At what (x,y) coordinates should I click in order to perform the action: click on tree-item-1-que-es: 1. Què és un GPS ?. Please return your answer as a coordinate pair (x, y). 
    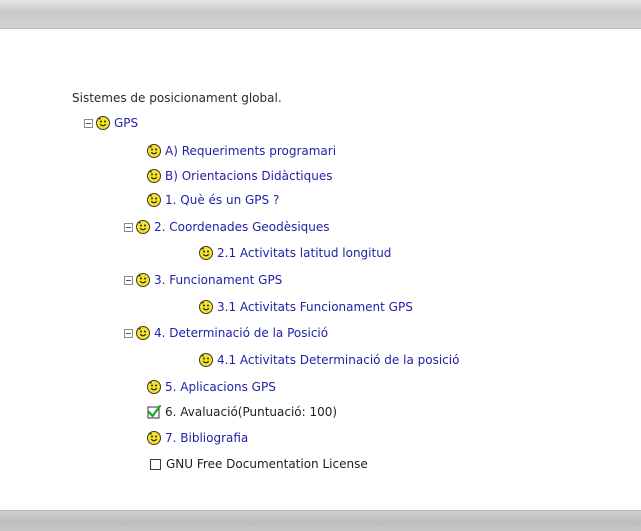
    Looking at the image, I should click on (212, 200).